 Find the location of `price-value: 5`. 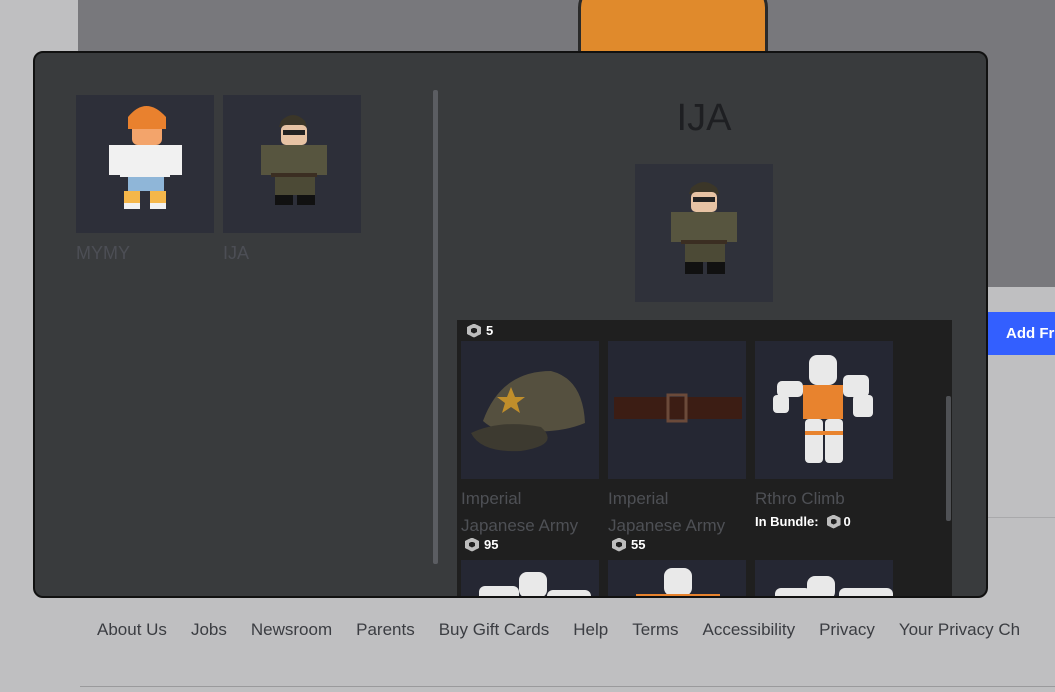

price-value: 5 is located at coordinates (490, 330).